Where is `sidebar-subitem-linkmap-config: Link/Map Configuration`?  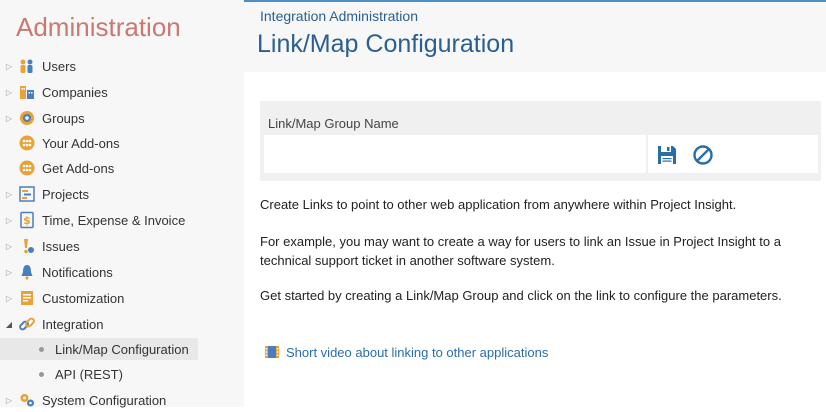
sidebar-subitem-linkmap-config: Link/Map Configuration is located at coordinates (99, 349).